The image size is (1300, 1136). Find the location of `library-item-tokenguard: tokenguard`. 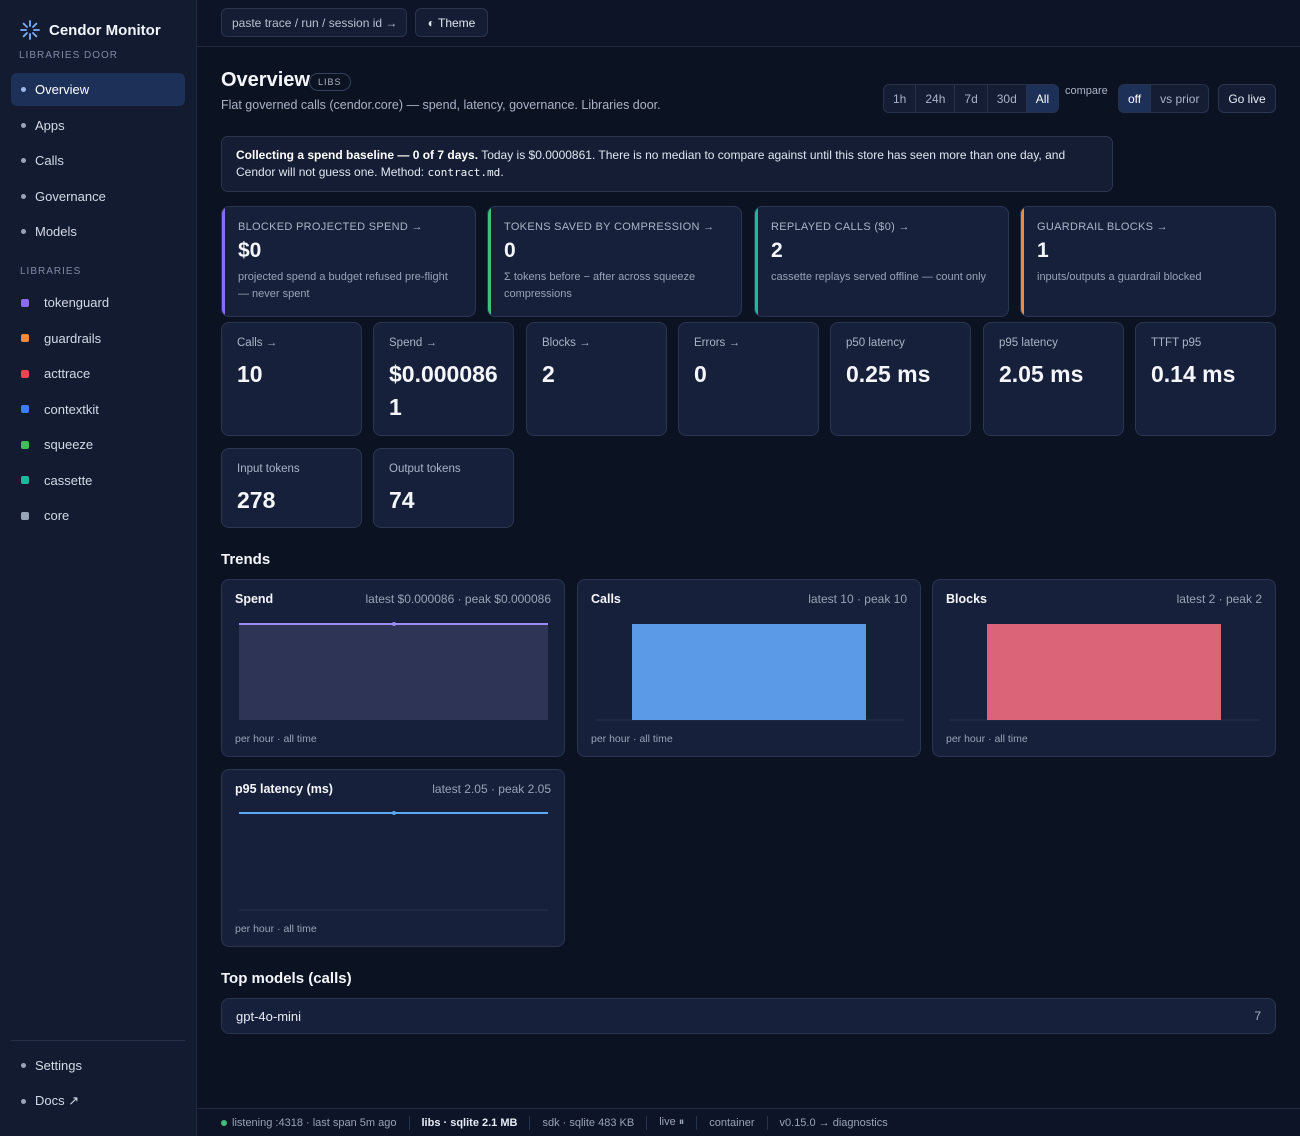

library-item-tokenguard: tokenguard is located at coordinates (98, 302).